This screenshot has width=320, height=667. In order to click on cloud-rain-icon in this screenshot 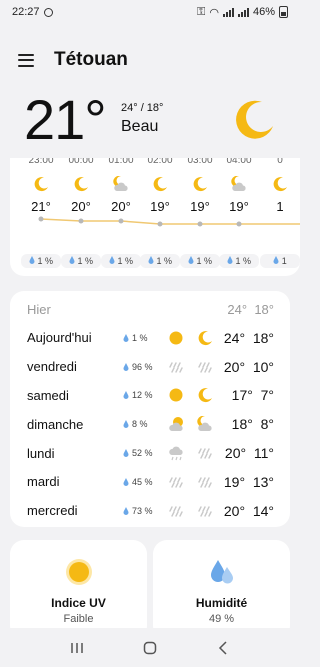, I will do `click(176, 453)`.